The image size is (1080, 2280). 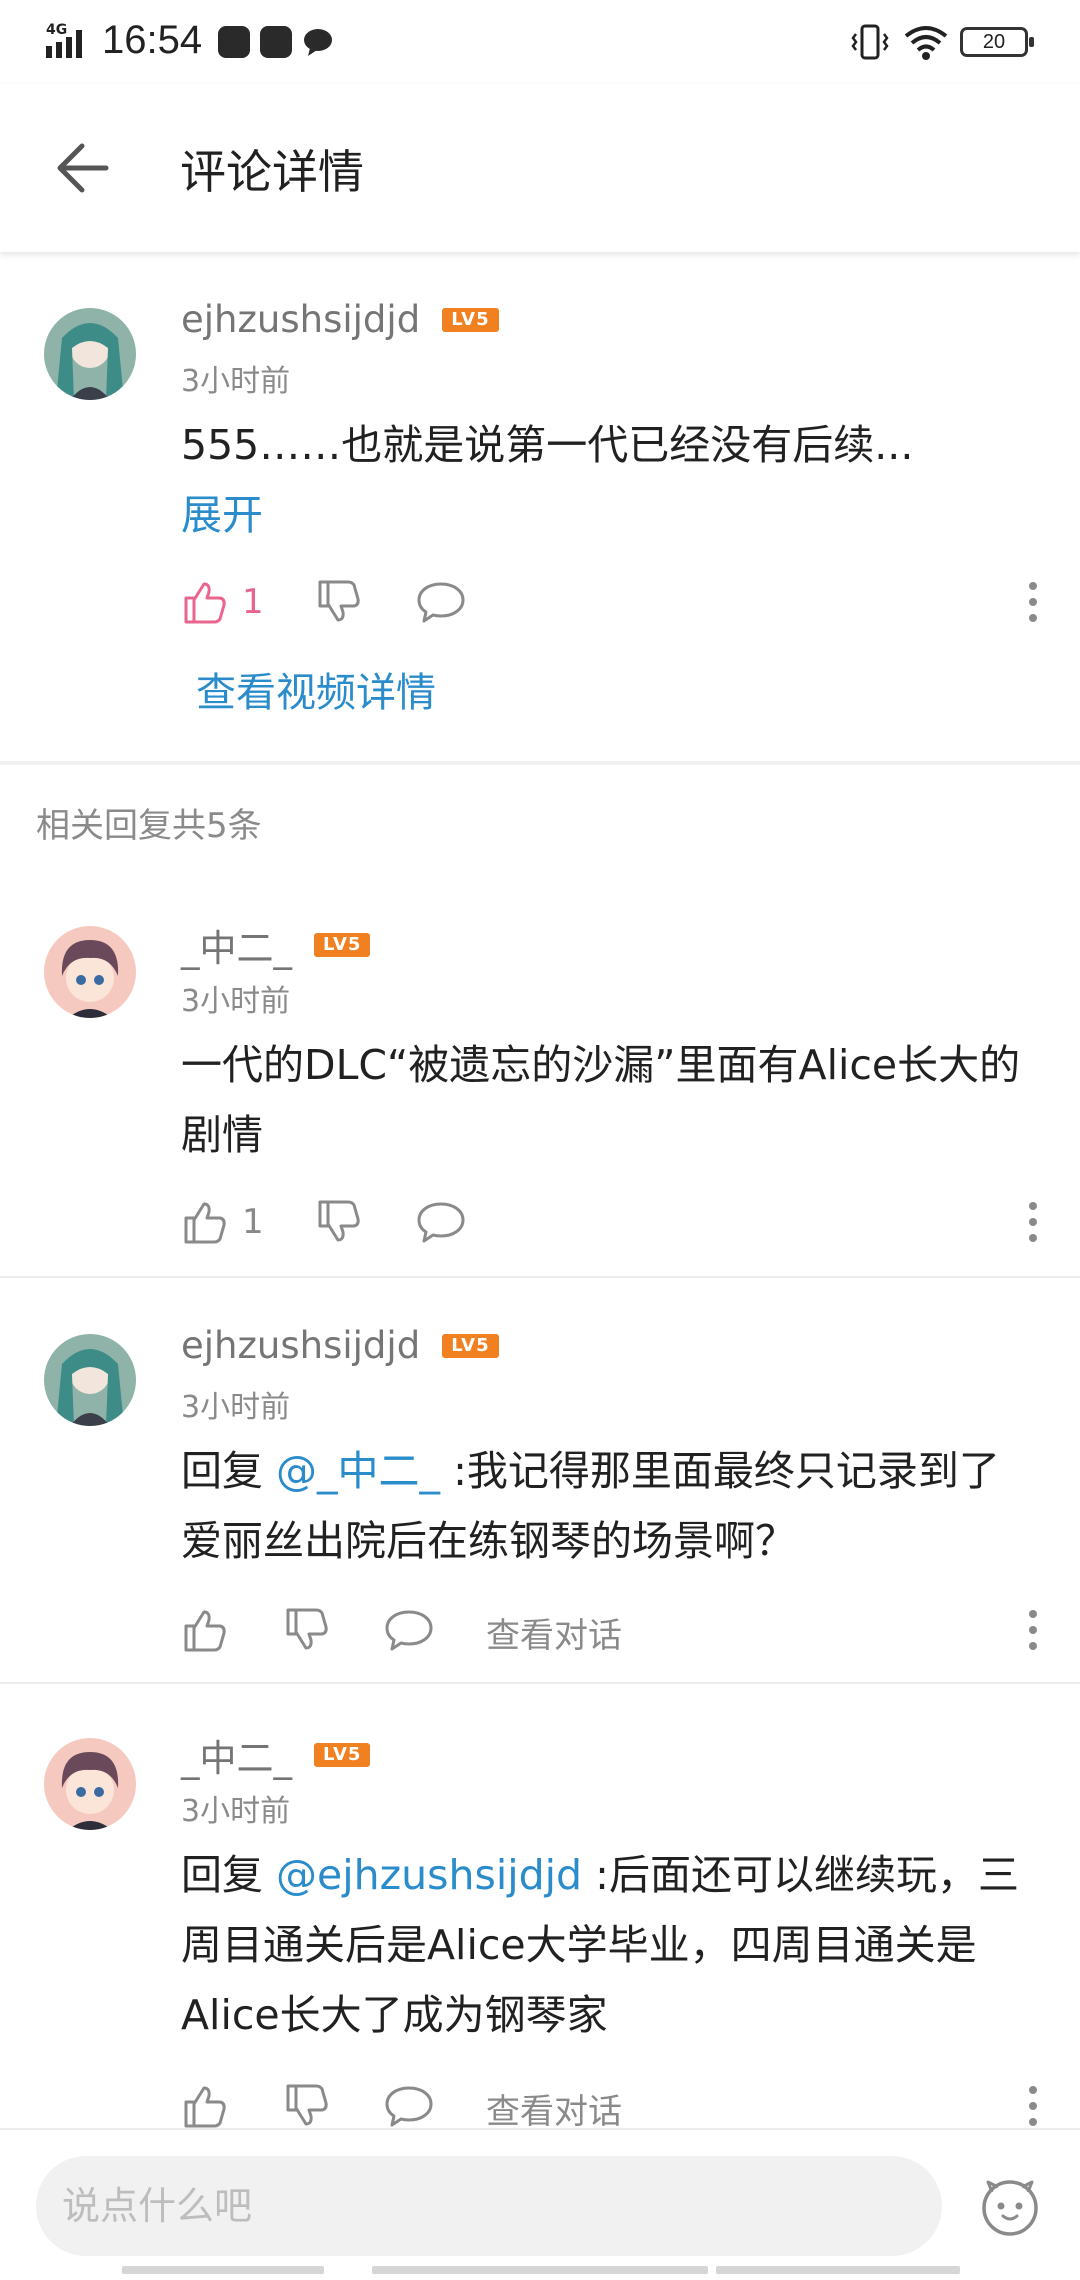 What do you see at coordinates (489, 2206) in the screenshot?
I see `comment-input: 说点什么吧` at bounding box center [489, 2206].